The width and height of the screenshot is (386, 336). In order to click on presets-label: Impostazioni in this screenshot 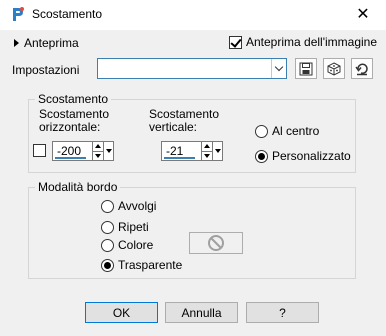, I will do `click(46, 70)`.